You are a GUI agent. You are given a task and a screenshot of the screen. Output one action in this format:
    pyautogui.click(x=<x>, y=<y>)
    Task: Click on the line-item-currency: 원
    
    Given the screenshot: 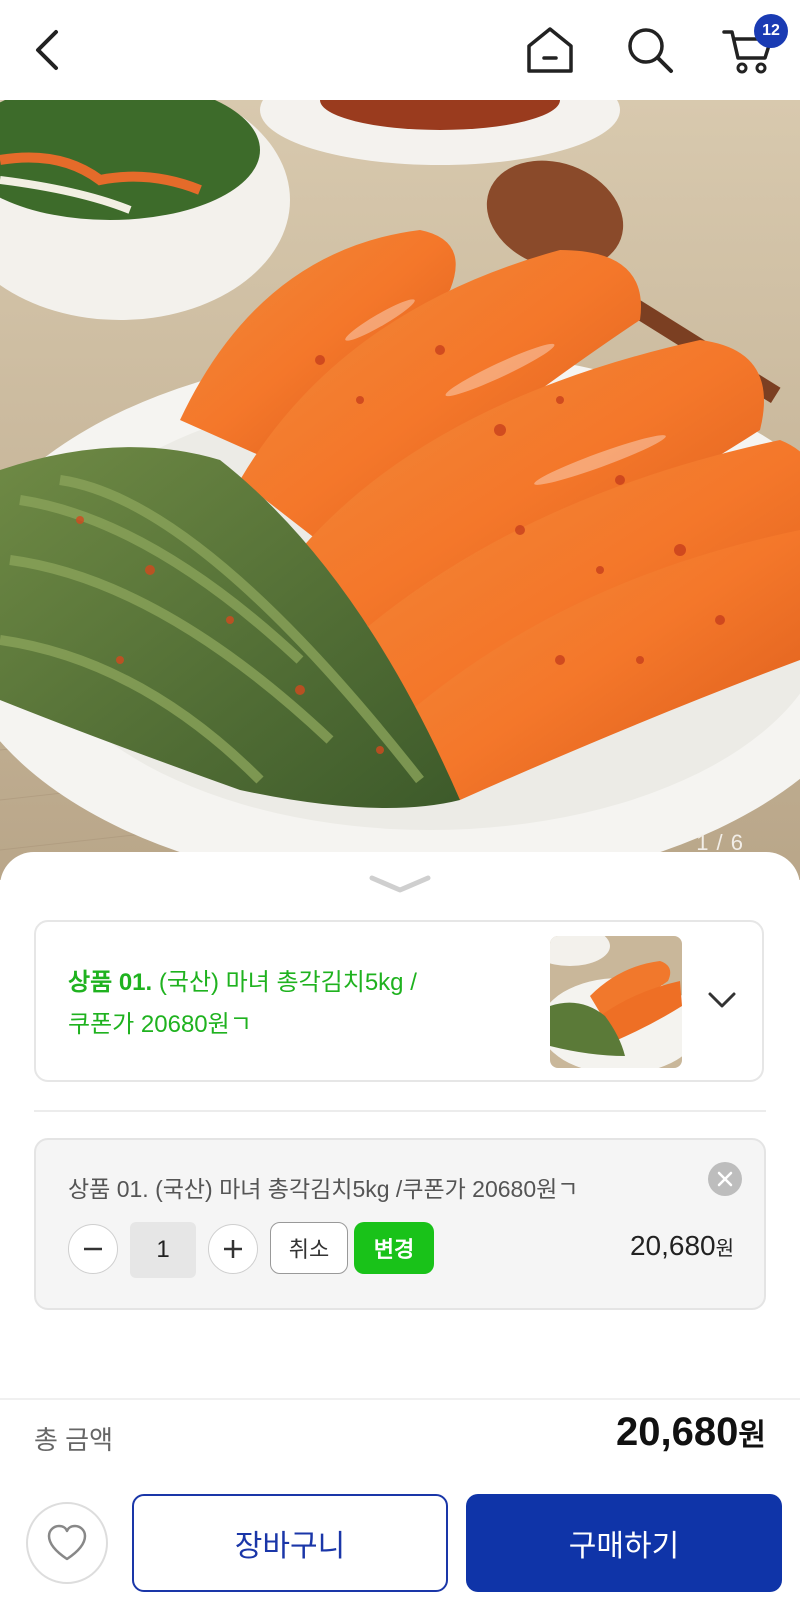 What is the action you would take?
    pyautogui.click(x=724, y=1249)
    